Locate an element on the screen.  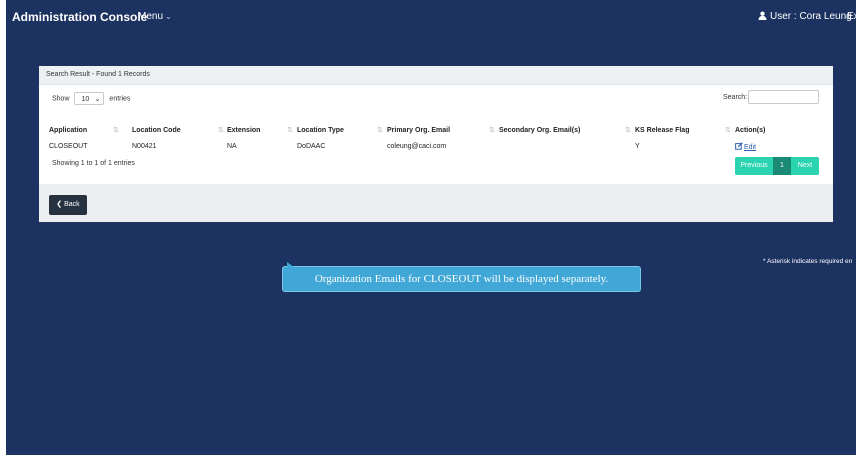
column-header-ks-release-flag: KS Release Flag is located at coordinates (678, 130).